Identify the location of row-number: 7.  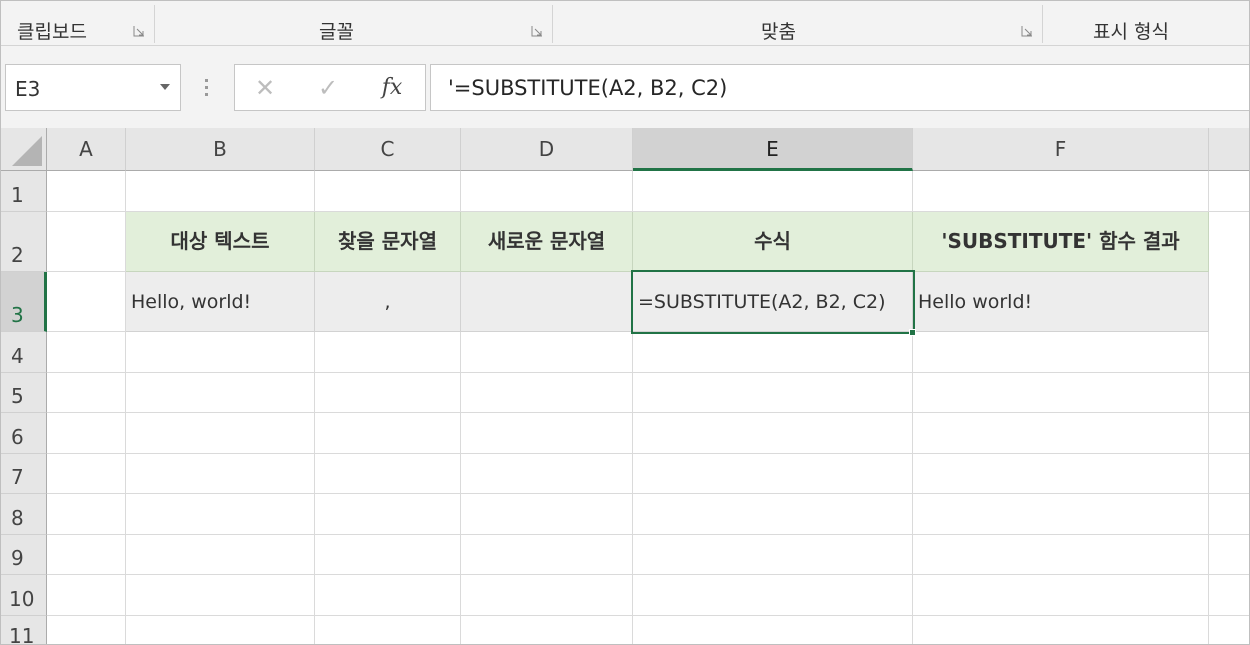
(17, 477).